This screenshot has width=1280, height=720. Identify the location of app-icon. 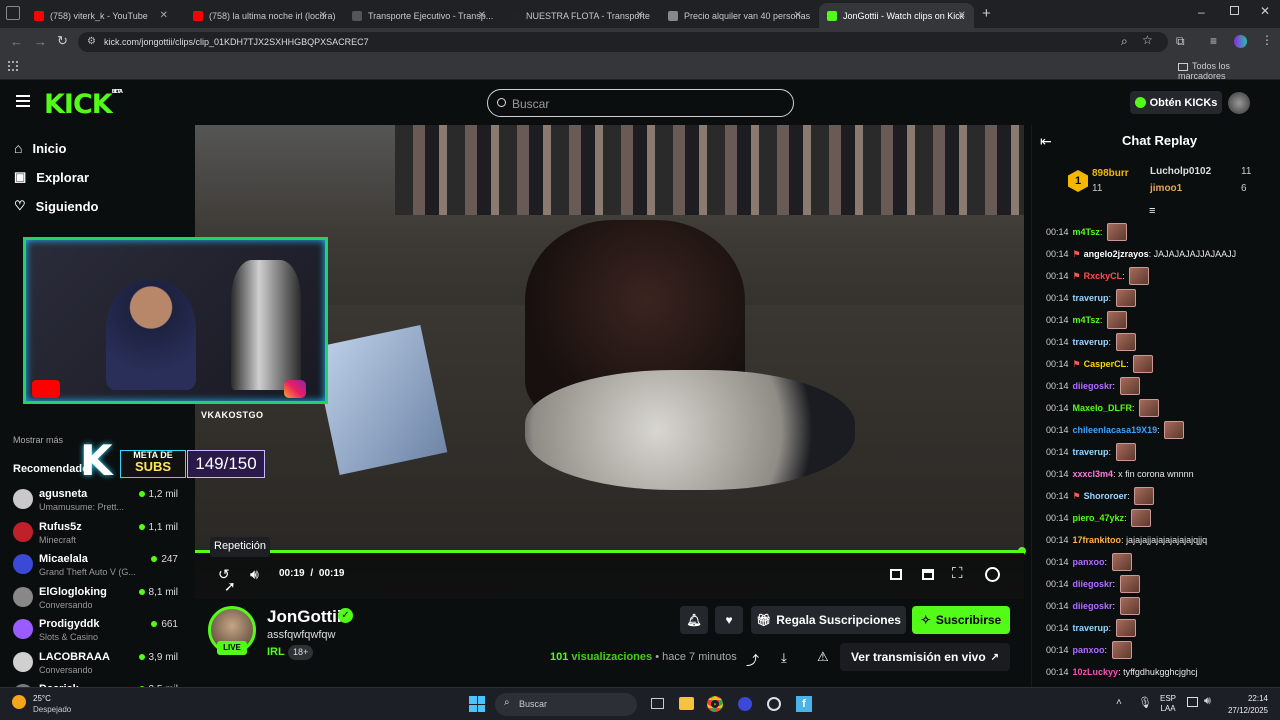
(745, 704).